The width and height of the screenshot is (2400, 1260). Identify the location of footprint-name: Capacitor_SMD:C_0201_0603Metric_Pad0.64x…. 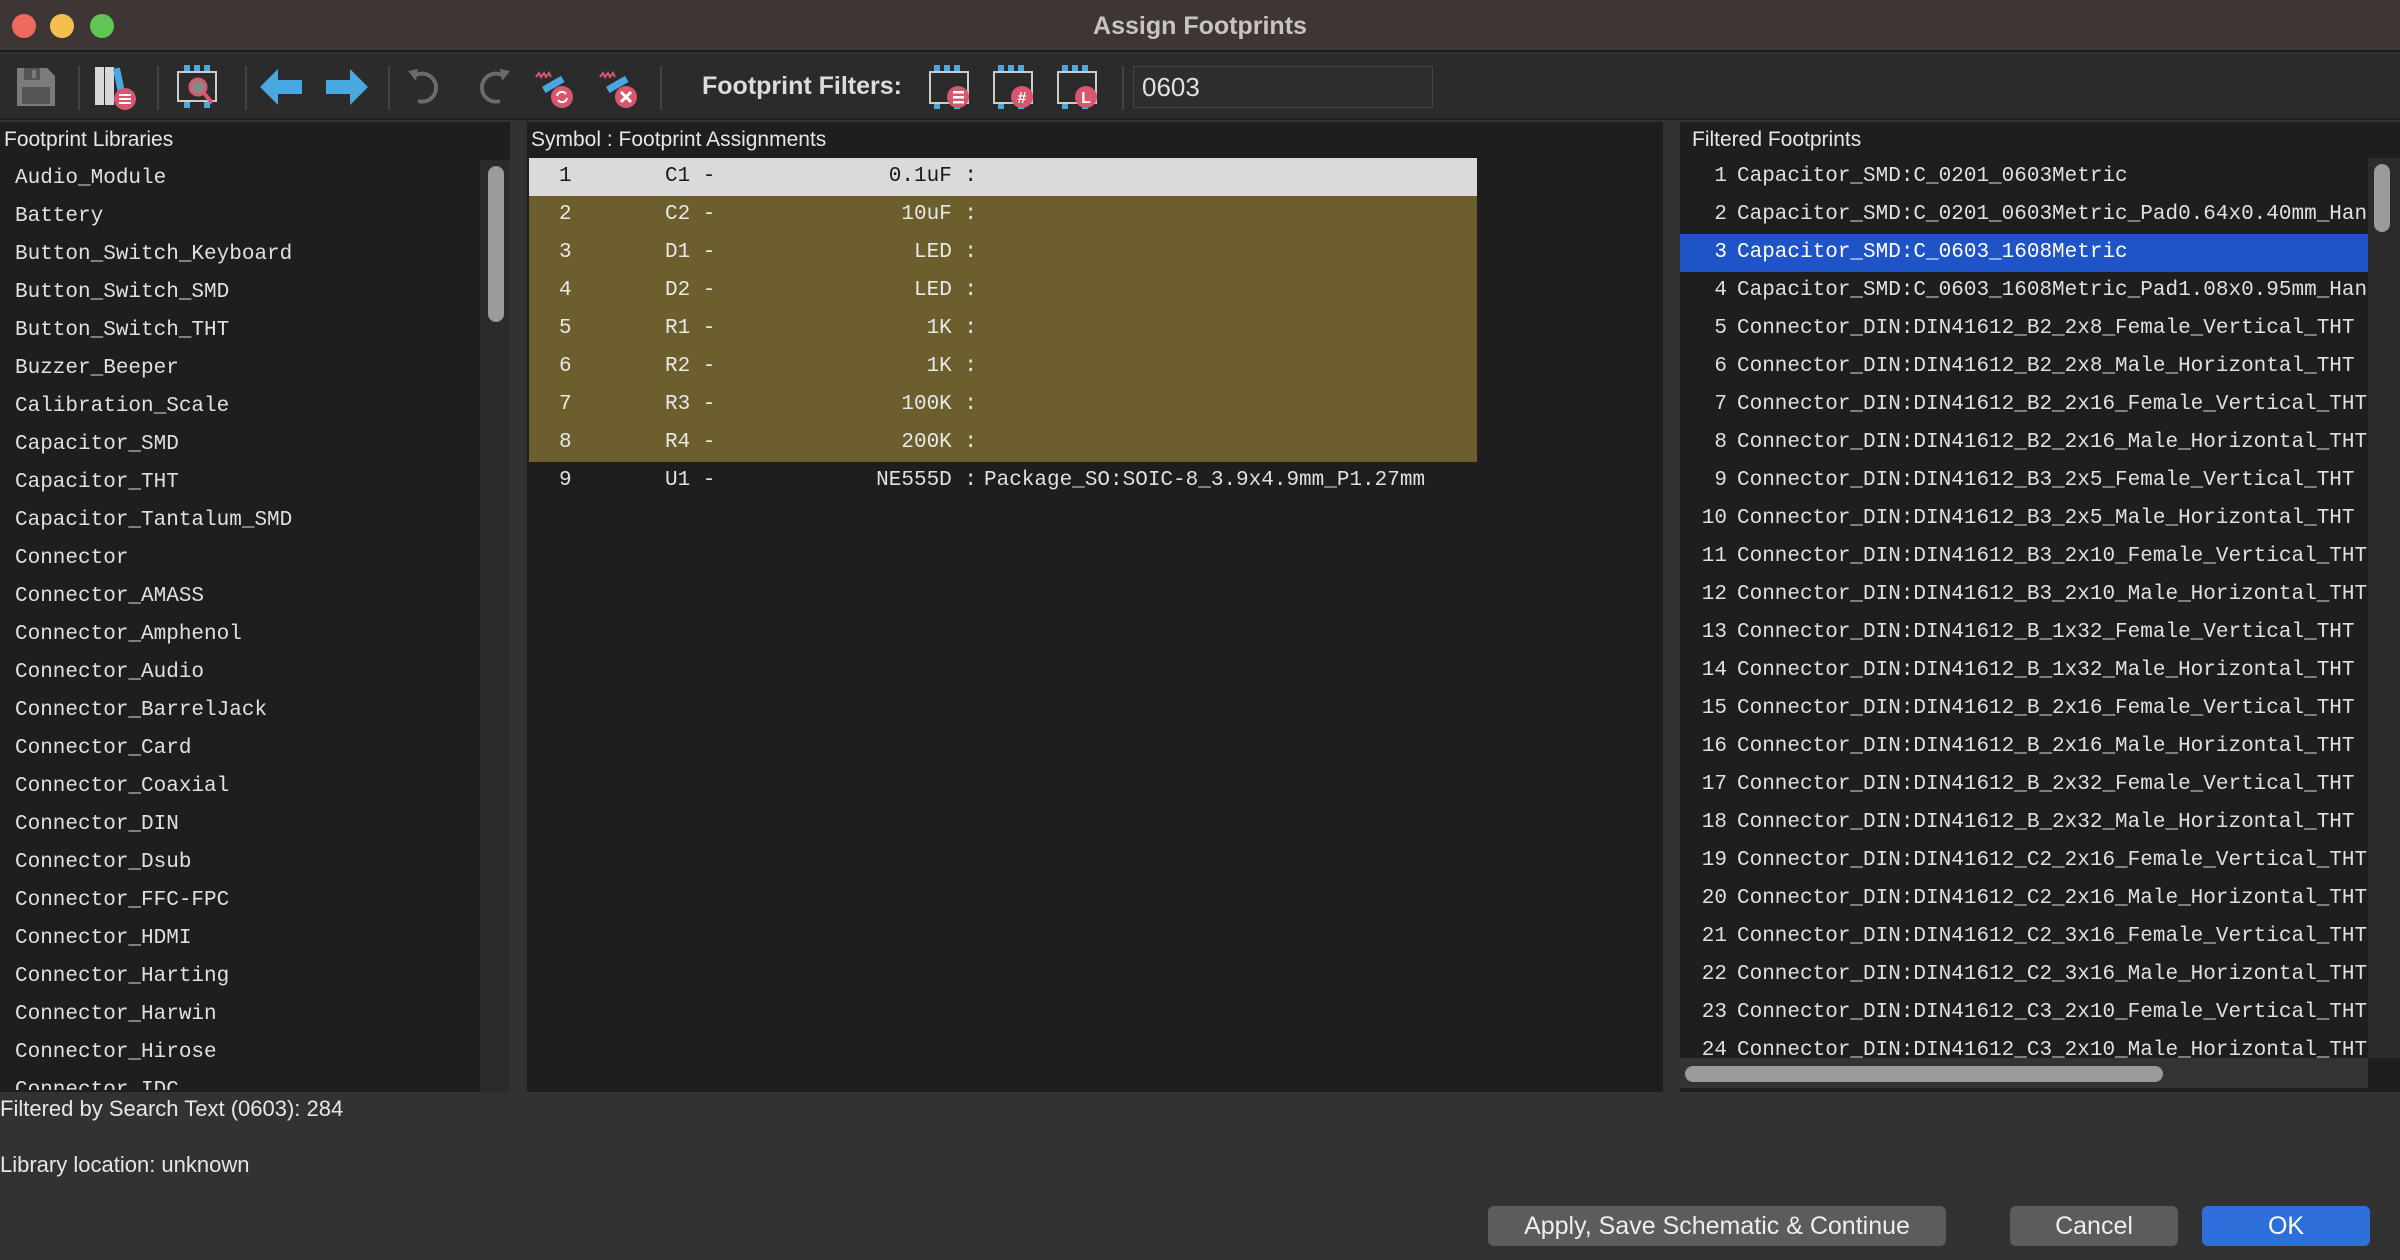
(2052, 214).